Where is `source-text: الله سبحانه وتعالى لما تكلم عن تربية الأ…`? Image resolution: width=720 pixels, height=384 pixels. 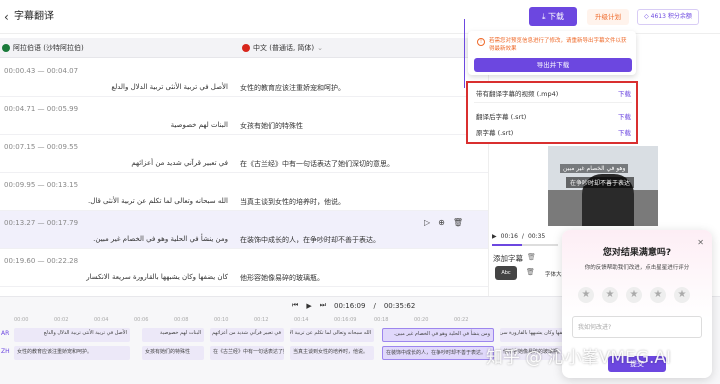 source-text: الله سبحانه وتعالى لما تكلم عن تربية الأ… is located at coordinates (158, 201).